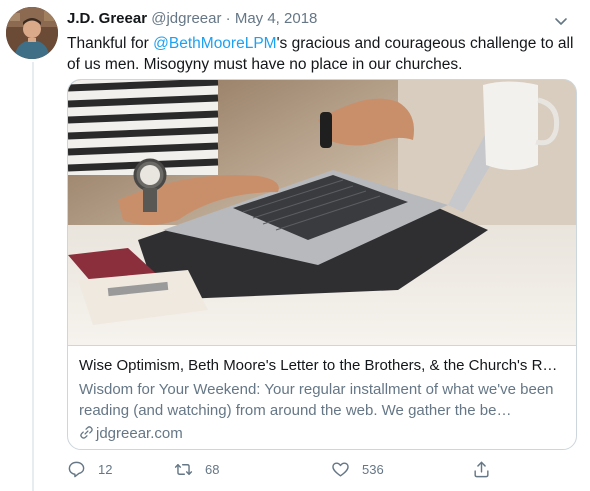  Describe the element at coordinates (481, 469) in the screenshot. I see `share-icon` at that location.